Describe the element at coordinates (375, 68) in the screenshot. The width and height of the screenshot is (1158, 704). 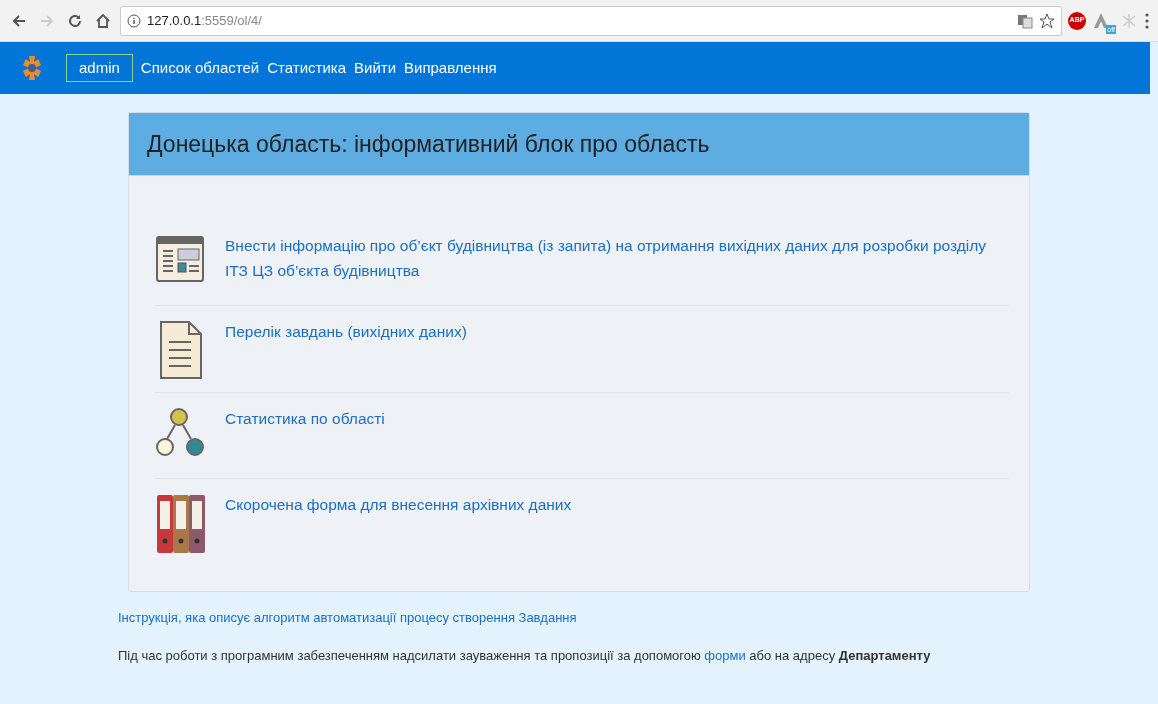
I see `nav-link: Вийти` at that location.